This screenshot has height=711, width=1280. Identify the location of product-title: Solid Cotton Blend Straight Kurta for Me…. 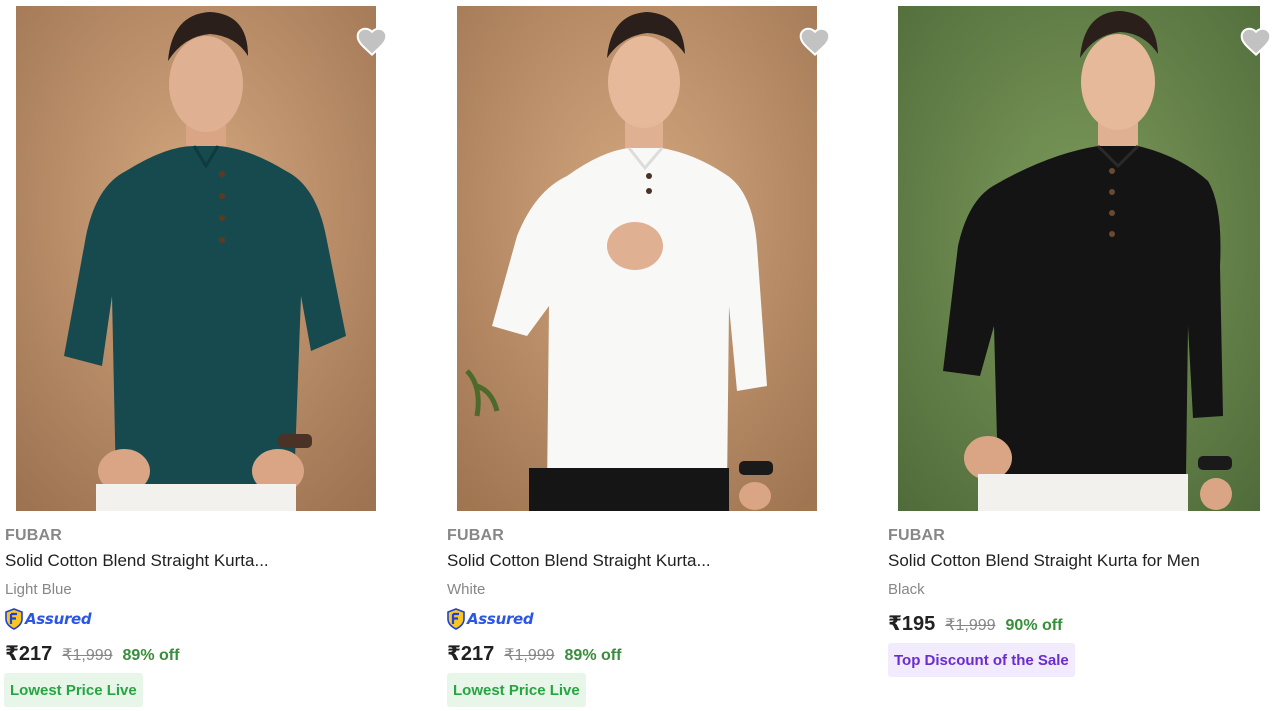
(1044, 561).